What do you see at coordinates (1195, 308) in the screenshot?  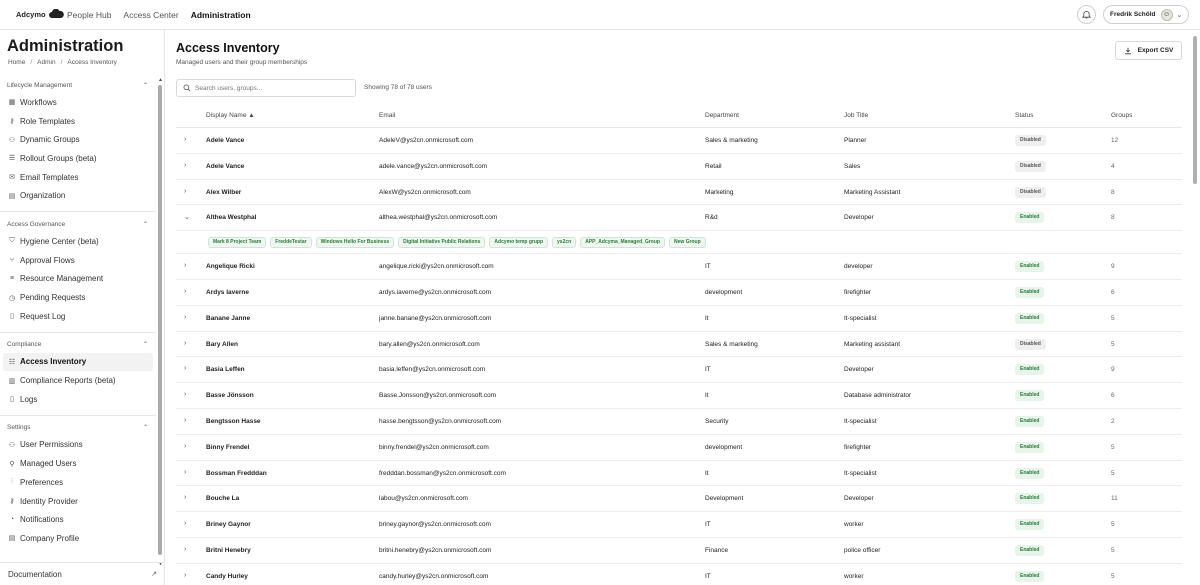 I see `main-scrollbar` at bounding box center [1195, 308].